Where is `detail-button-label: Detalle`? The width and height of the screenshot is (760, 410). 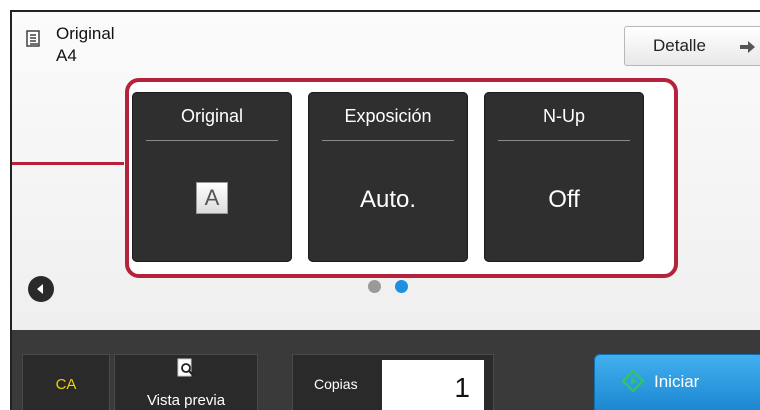
detail-button-label: Detalle is located at coordinates (679, 45).